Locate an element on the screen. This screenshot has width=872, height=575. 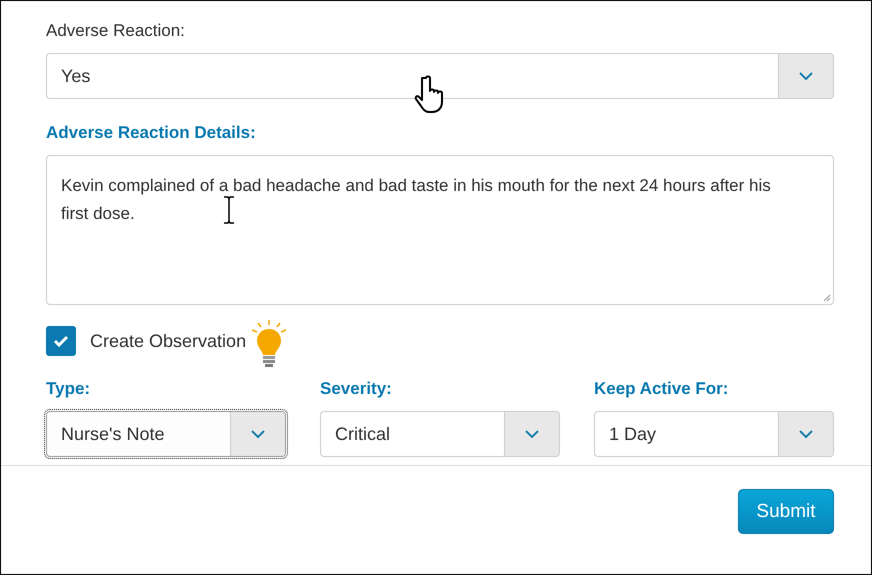
dropdown: Nurse's Note is located at coordinates (166, 434).